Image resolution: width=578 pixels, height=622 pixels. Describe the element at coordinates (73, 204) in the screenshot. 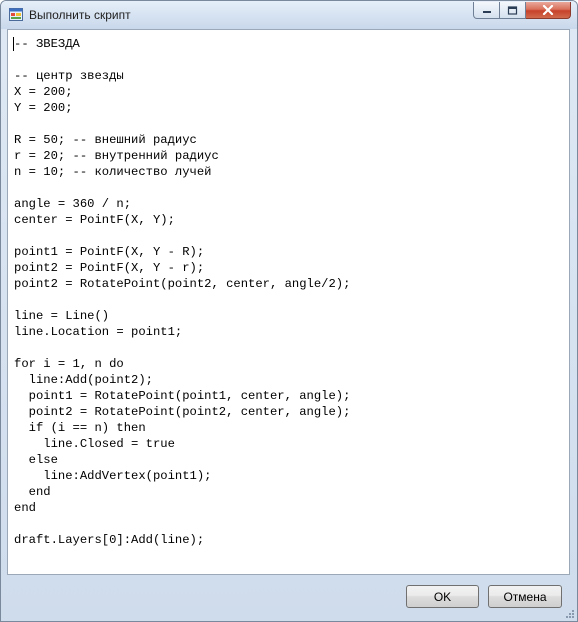

I see `code-line: angle = 360 / n;` at that location.